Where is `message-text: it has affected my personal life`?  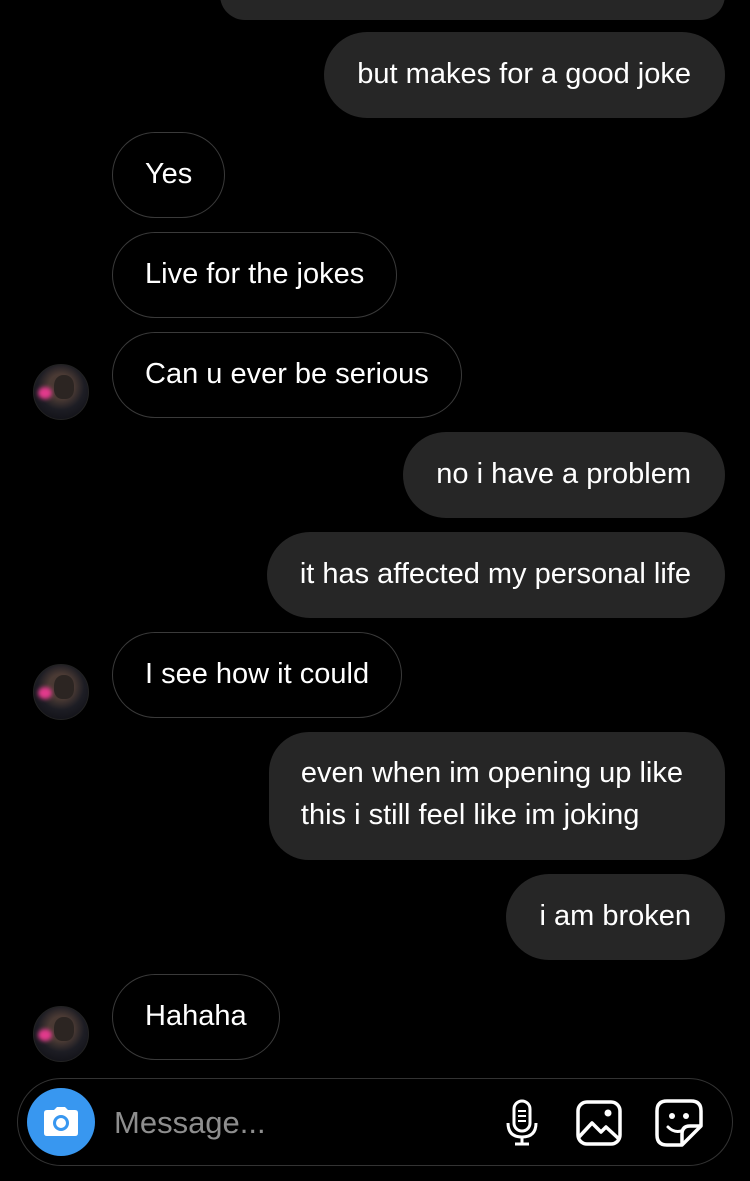
message-text: it has affected my personal life is located at coordinates (495, 574).